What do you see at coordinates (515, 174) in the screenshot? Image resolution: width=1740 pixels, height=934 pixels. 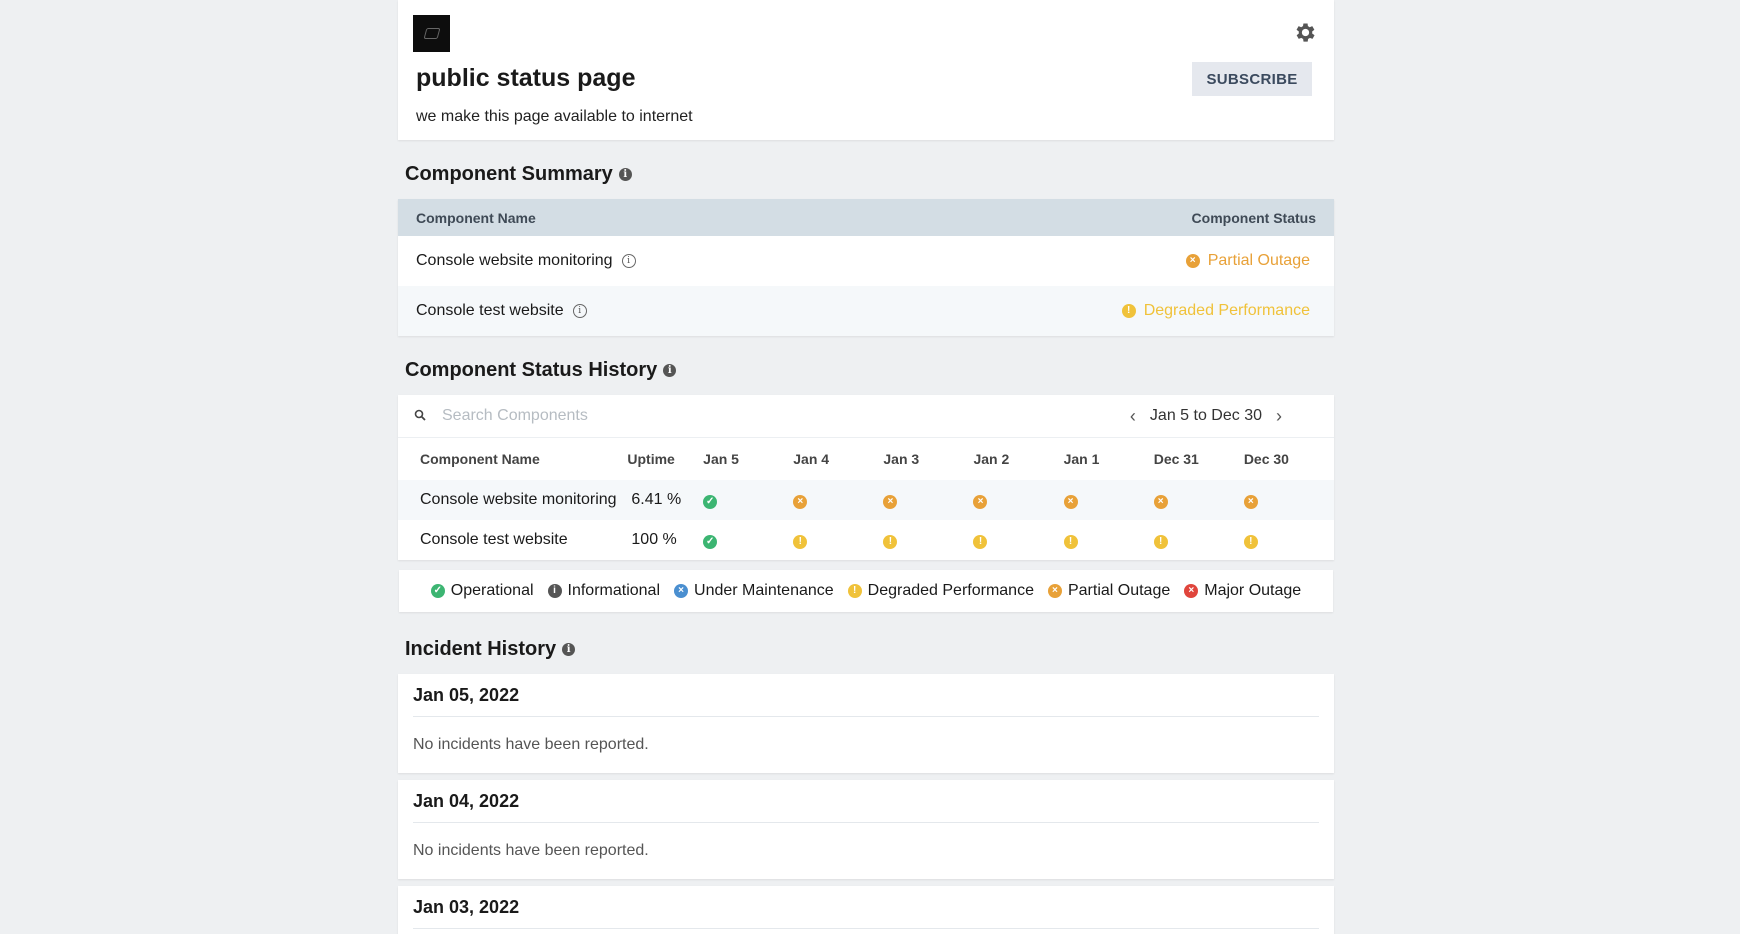 I see `component-summary-heading: Component Summary i` at bounding box center [515, 174].